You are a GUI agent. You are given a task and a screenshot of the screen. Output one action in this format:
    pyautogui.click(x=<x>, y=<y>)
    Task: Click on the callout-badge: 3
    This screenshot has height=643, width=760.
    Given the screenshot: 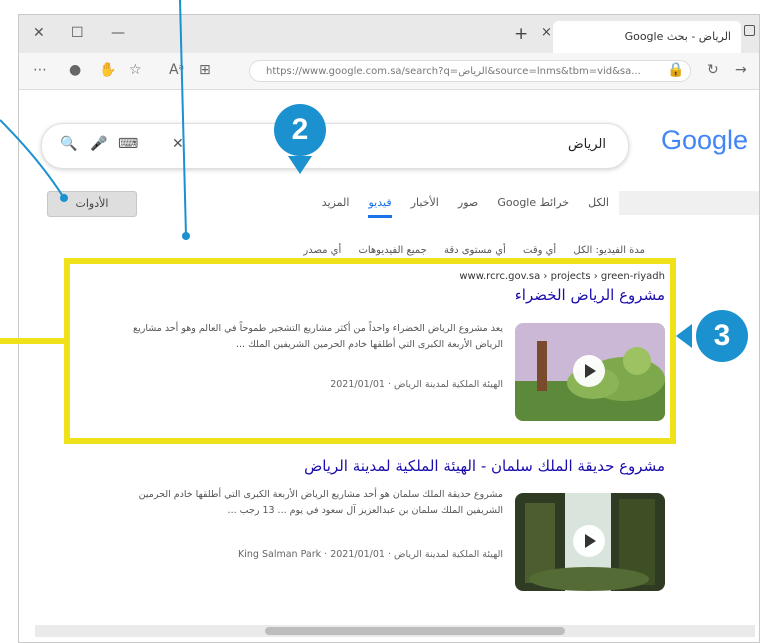 What is the action you would take?
    pyautogui.click(x=722, y=336)
    